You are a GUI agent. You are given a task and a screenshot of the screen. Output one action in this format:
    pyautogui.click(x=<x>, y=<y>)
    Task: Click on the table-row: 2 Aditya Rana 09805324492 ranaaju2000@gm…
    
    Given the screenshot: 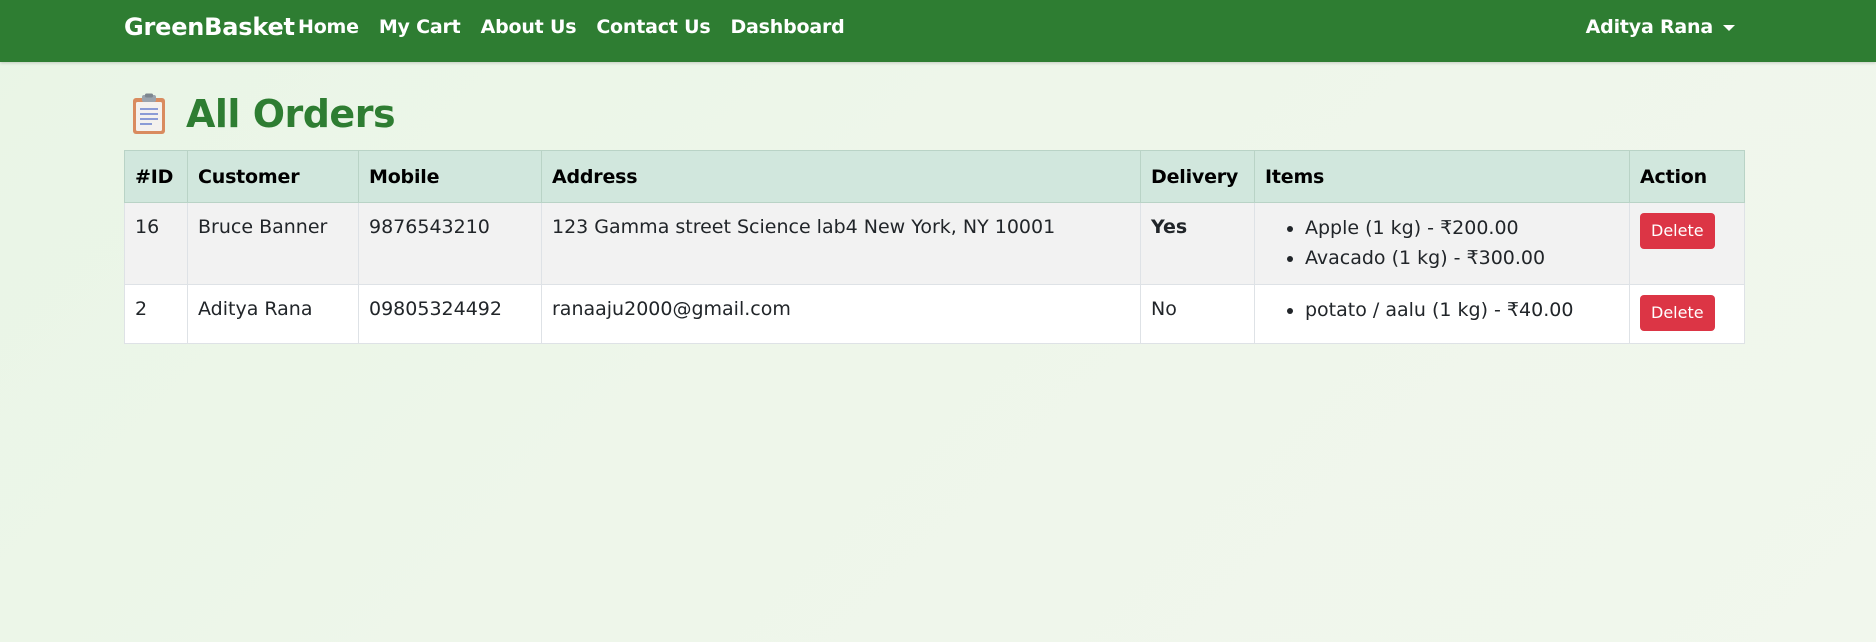 What is the action you would take?
    pyautogui.click(x=934, y=314)
    